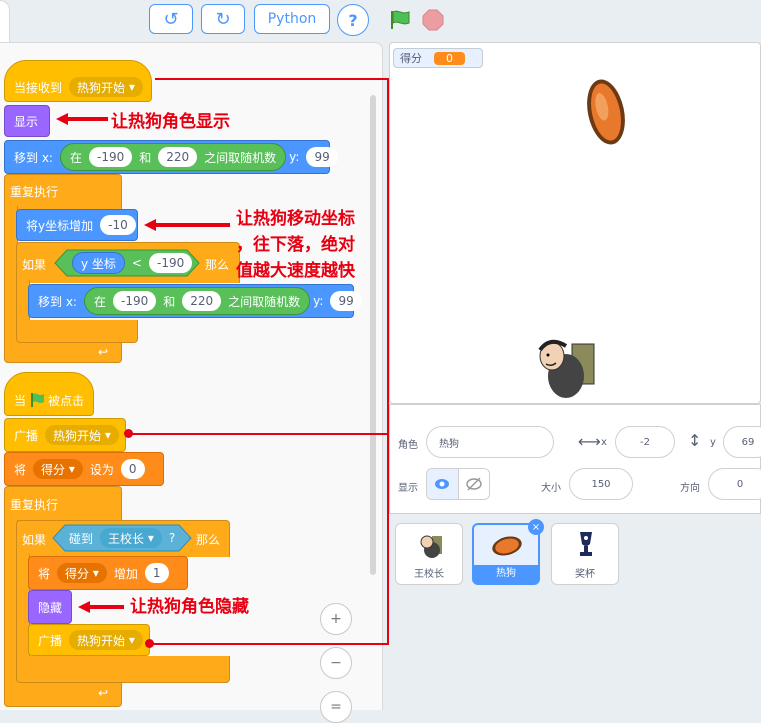 This screenshot has height=723, width=761. I want to click on visibility-toggle, so click(458, 484).